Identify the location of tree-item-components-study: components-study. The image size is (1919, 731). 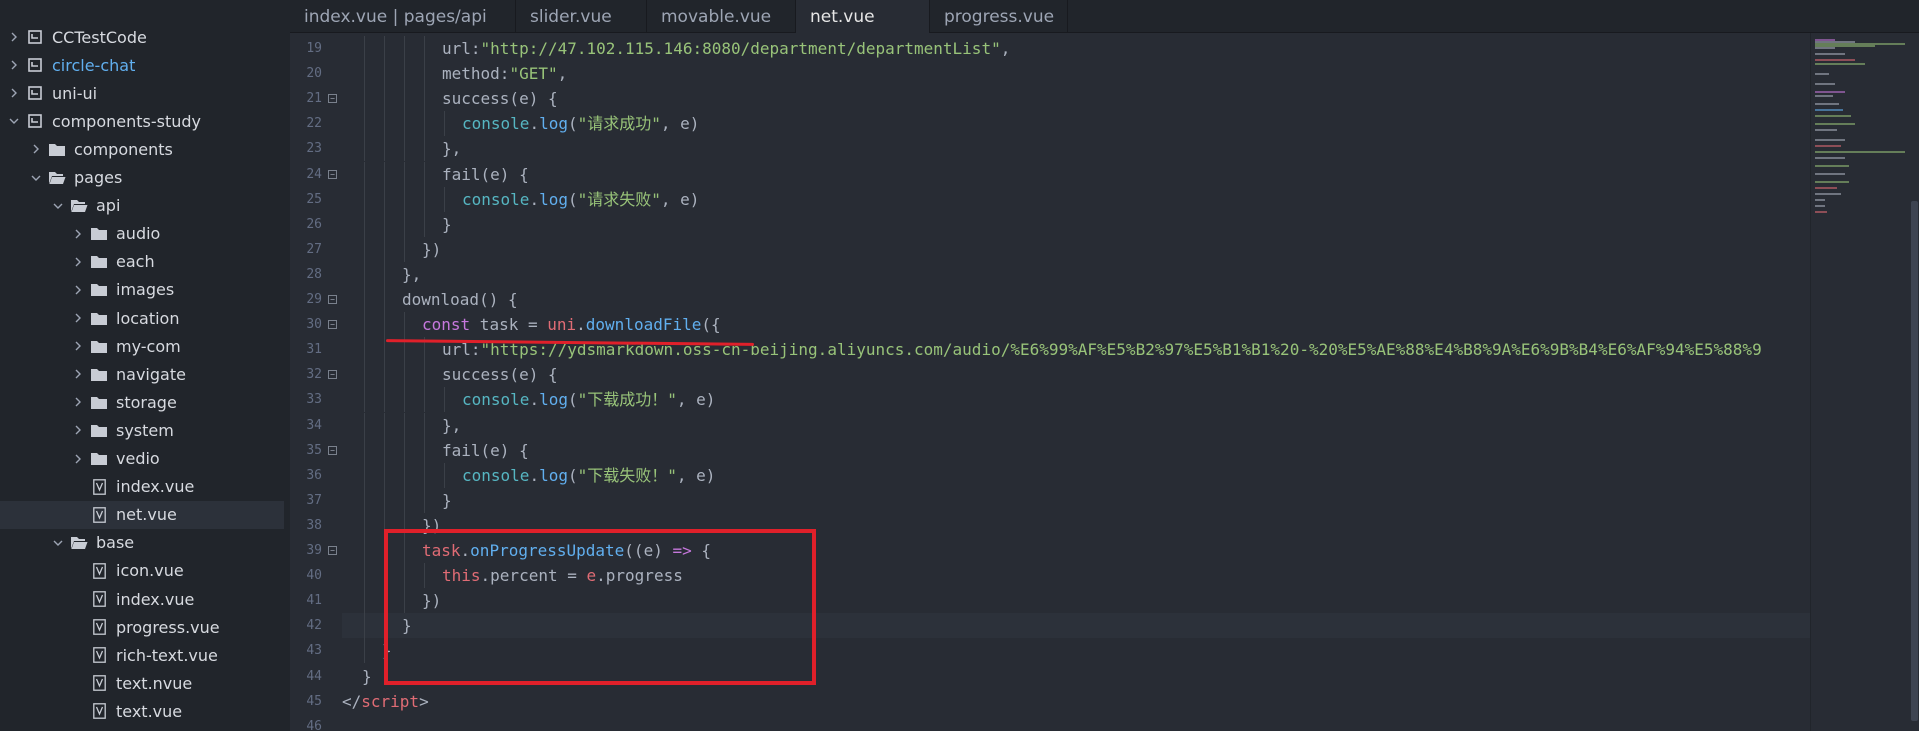
(145, 121).